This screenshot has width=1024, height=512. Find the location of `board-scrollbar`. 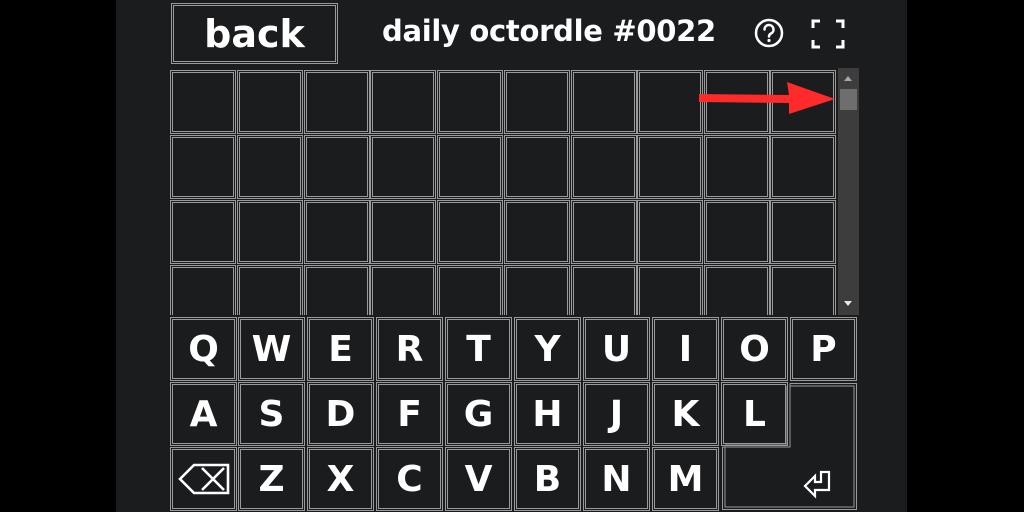

board-scrollbar is located at coordinates (848, 191).